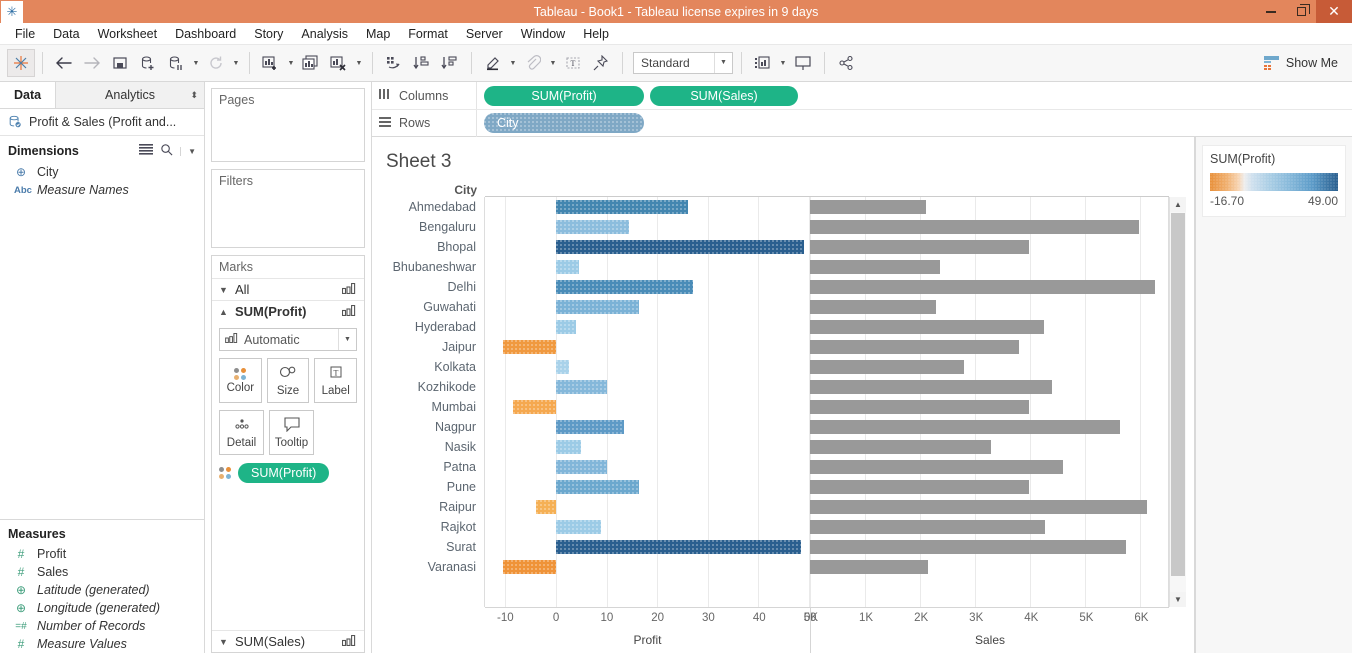 The width and height of the screenshot is (1352, 653). Describe the element at coordinates (339, 63) in the screenshot. I see `clear-sheet-icon` at that location.